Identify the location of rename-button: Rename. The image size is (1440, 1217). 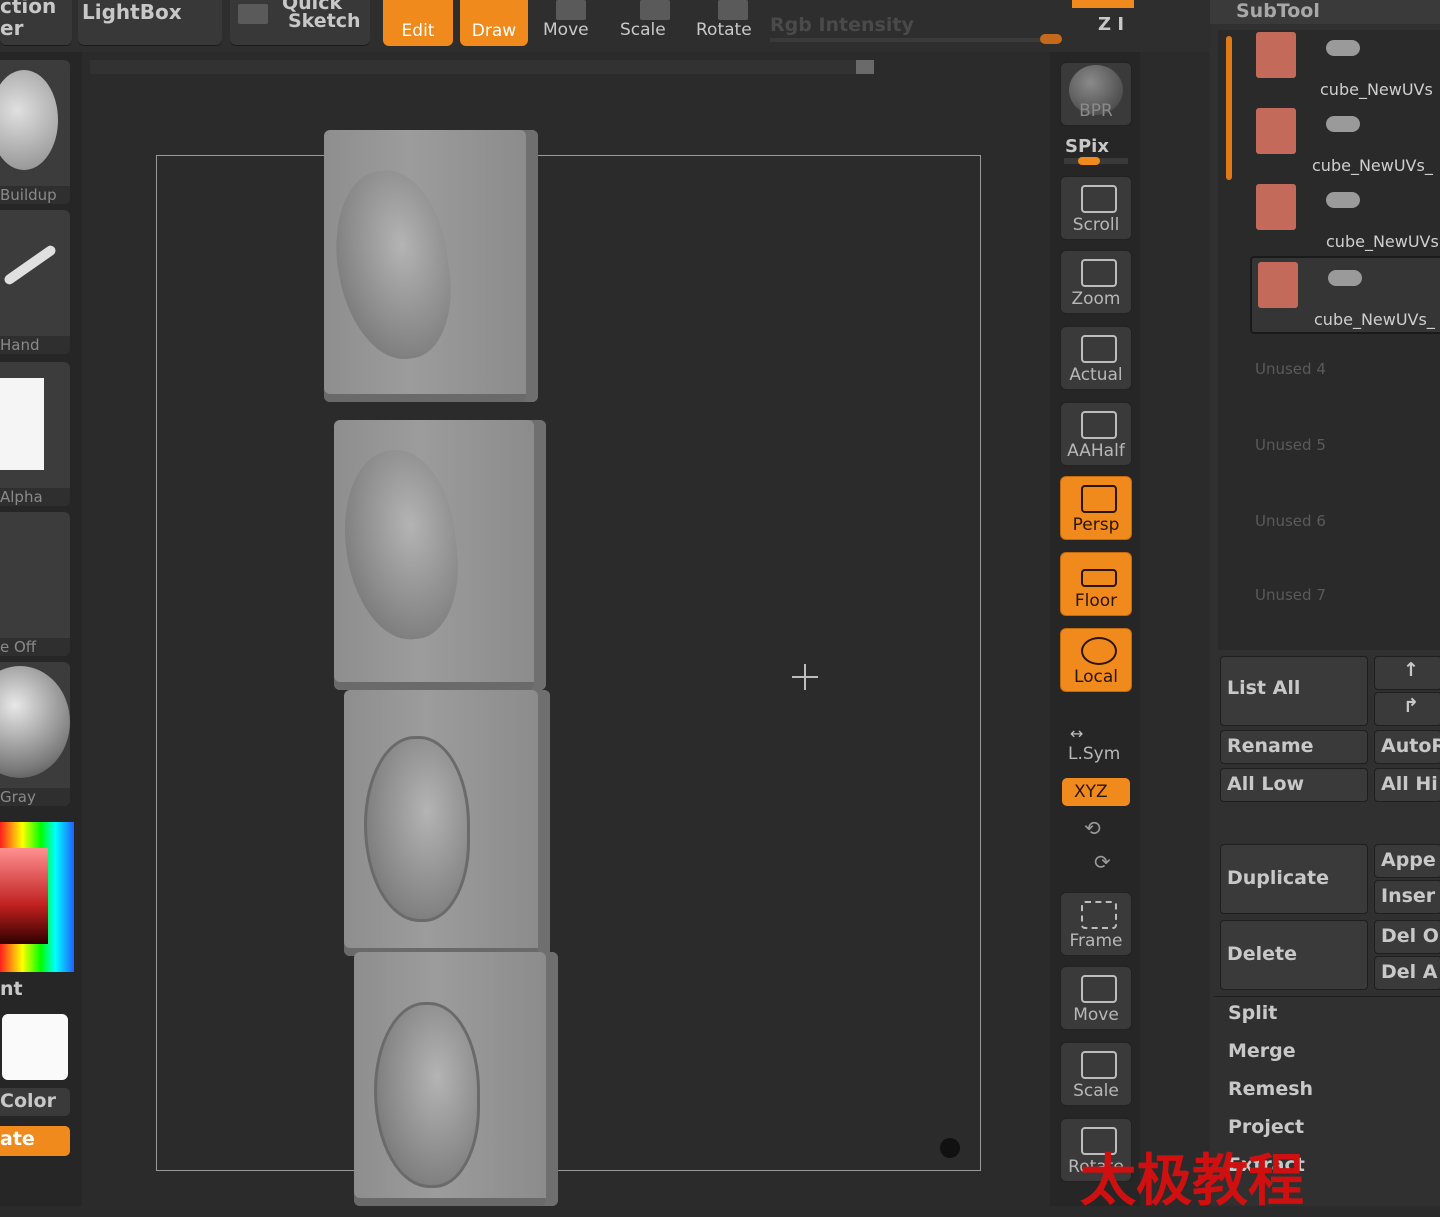
(1294, 747).